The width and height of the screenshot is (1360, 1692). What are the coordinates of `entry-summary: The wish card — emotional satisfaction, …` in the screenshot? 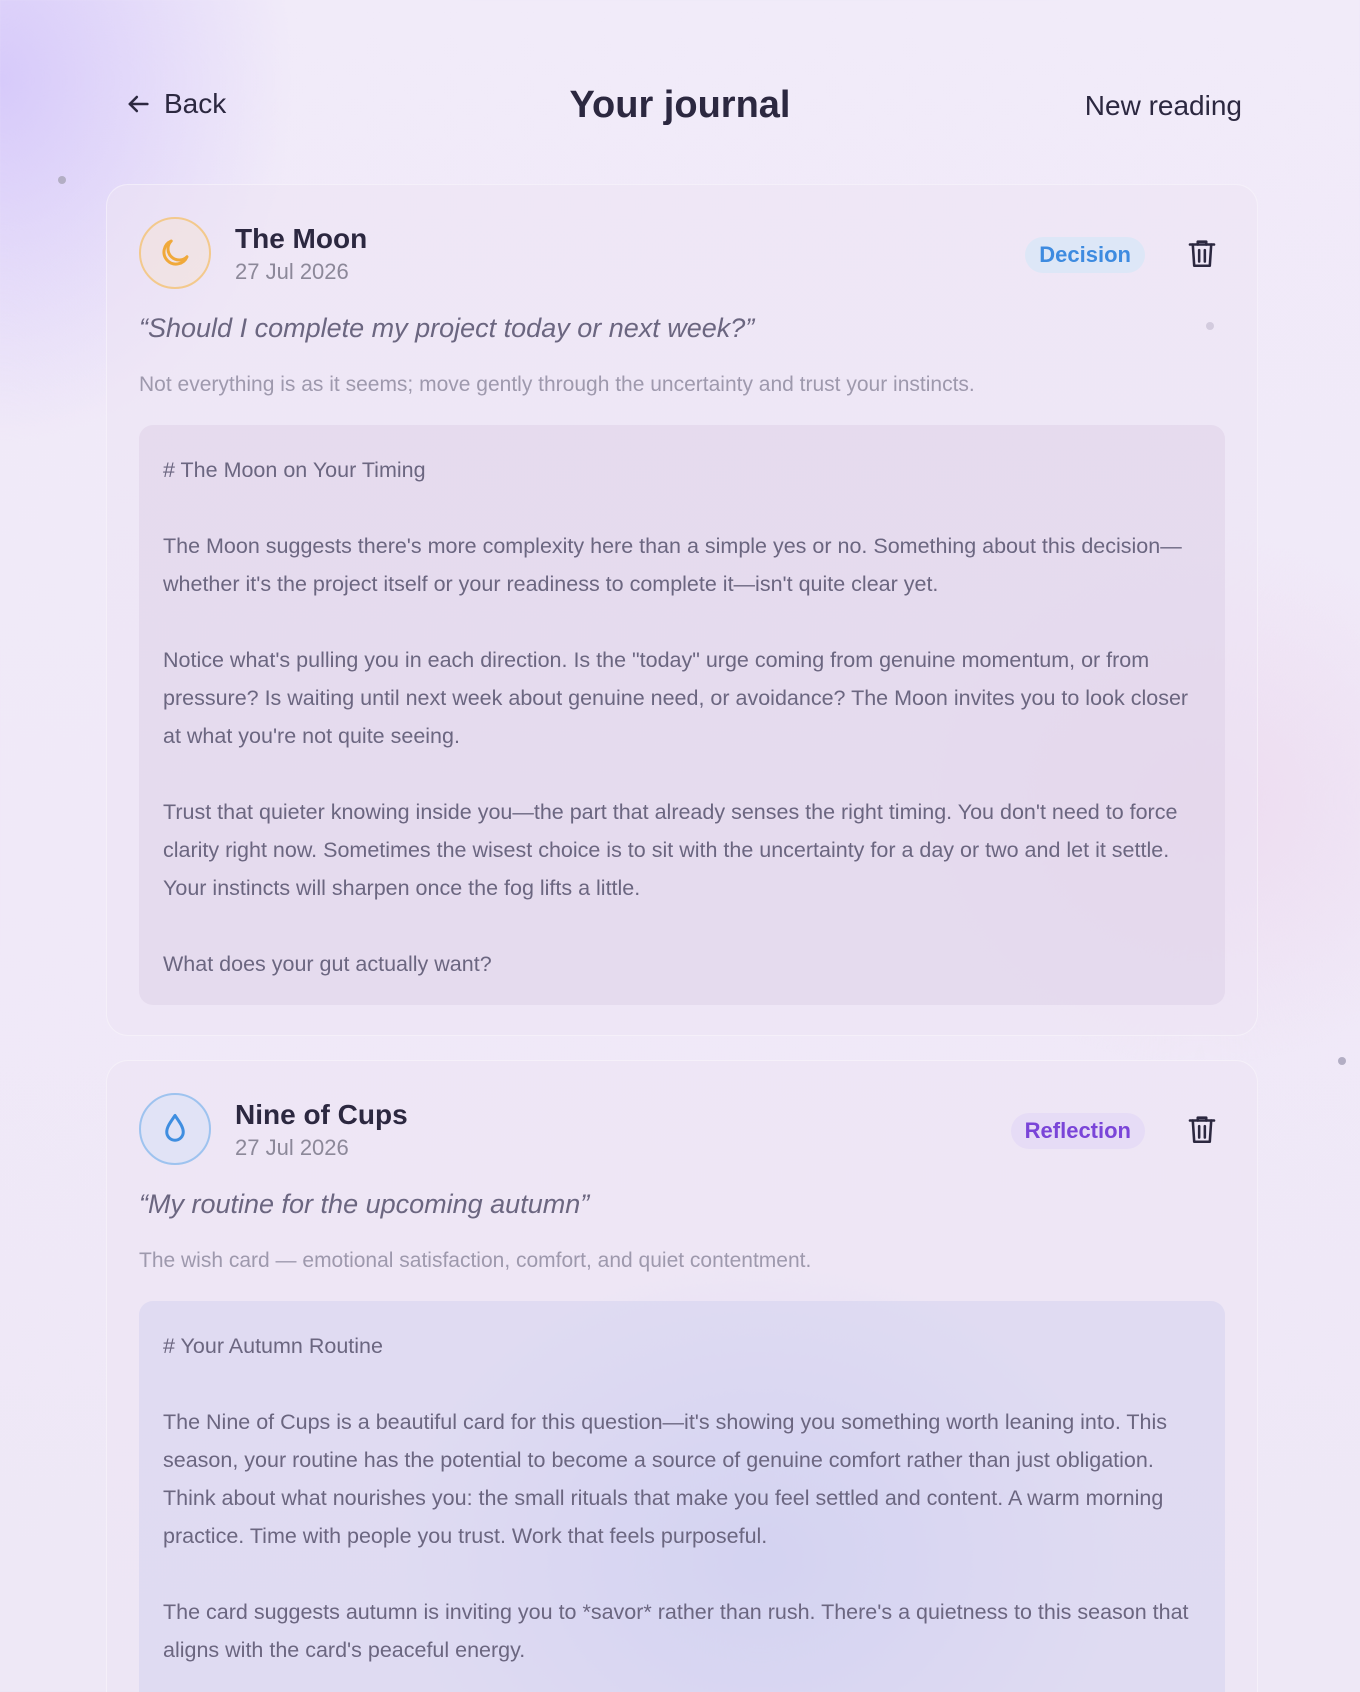 It's located at (475, 1260).